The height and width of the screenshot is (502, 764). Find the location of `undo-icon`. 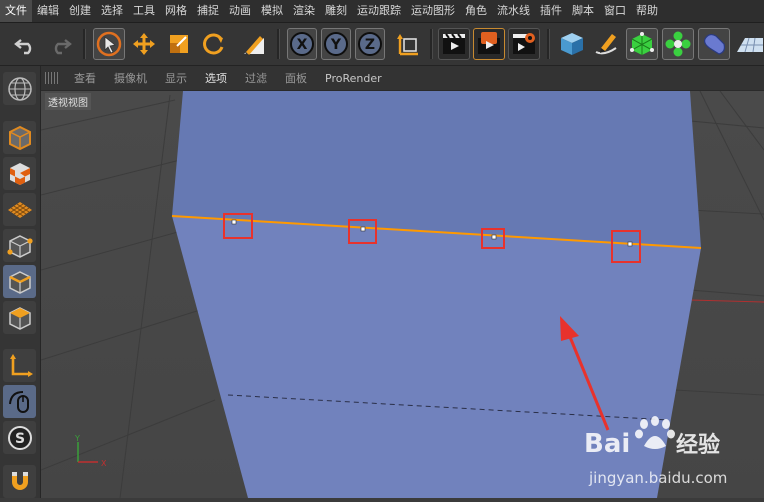

undo-icon is located at coordinates (23, 47).